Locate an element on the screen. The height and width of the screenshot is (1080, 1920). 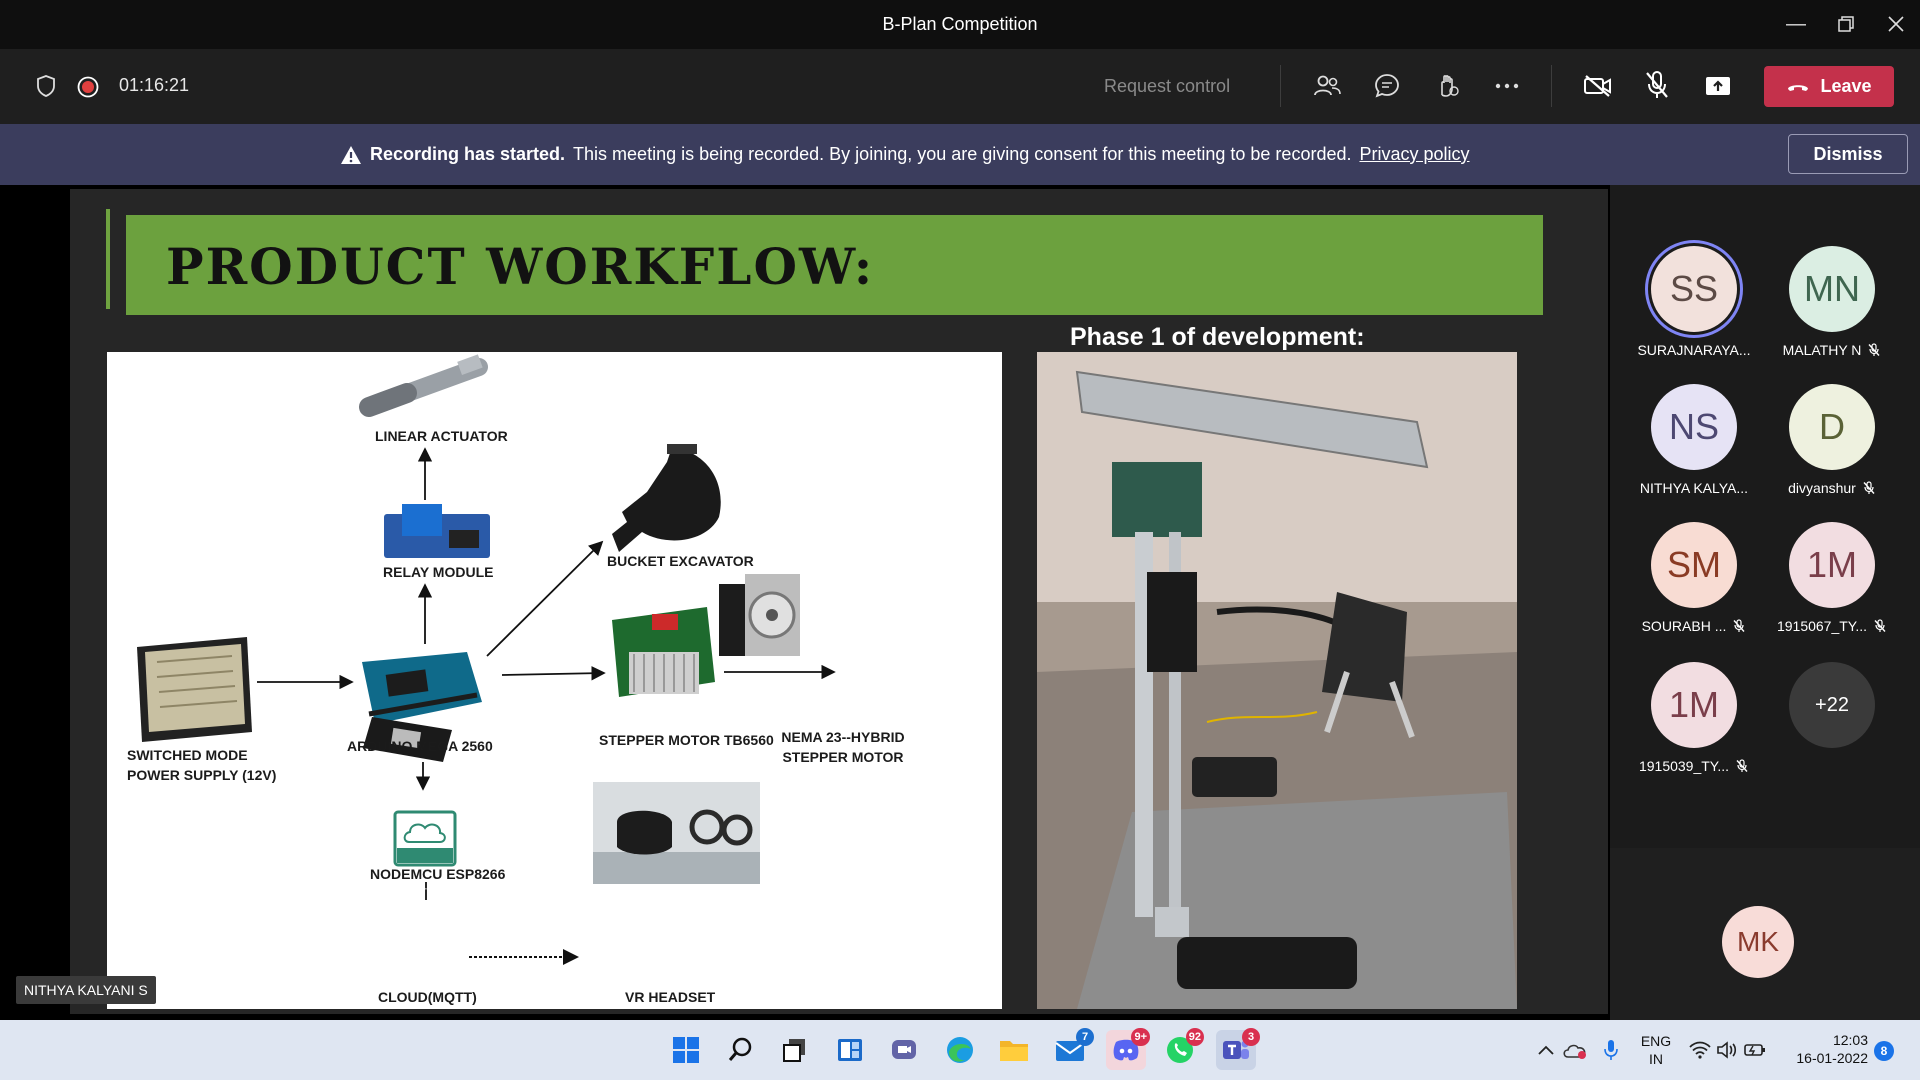
participant-initials: SM is located at coordinates (1694, 564).